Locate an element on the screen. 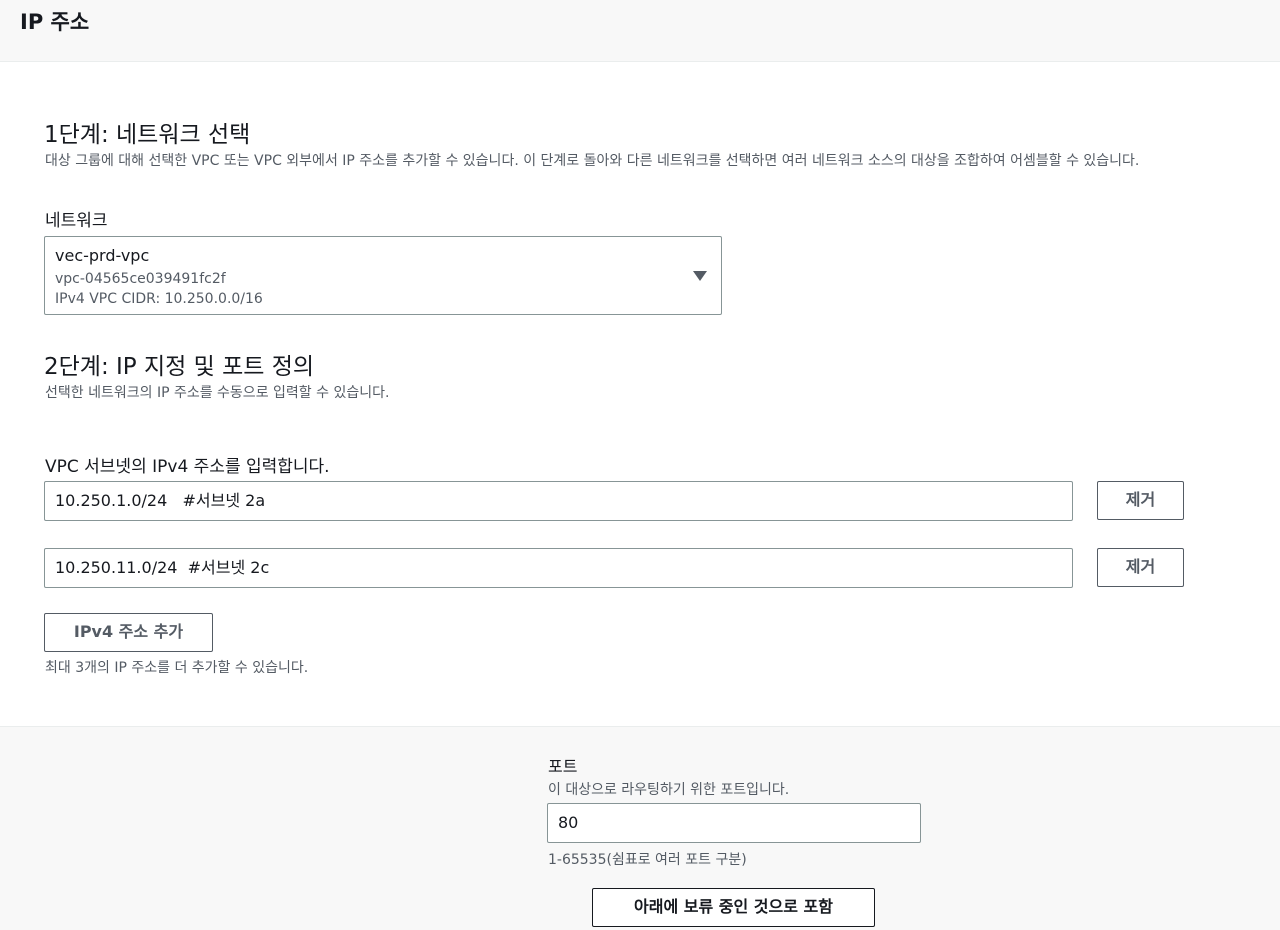 The image size is (1280, 930). add-ipv4-hint: 최대 3개의 IP 주소를 더 추가할 수 있습니다. is located at coordinates (177, 668).